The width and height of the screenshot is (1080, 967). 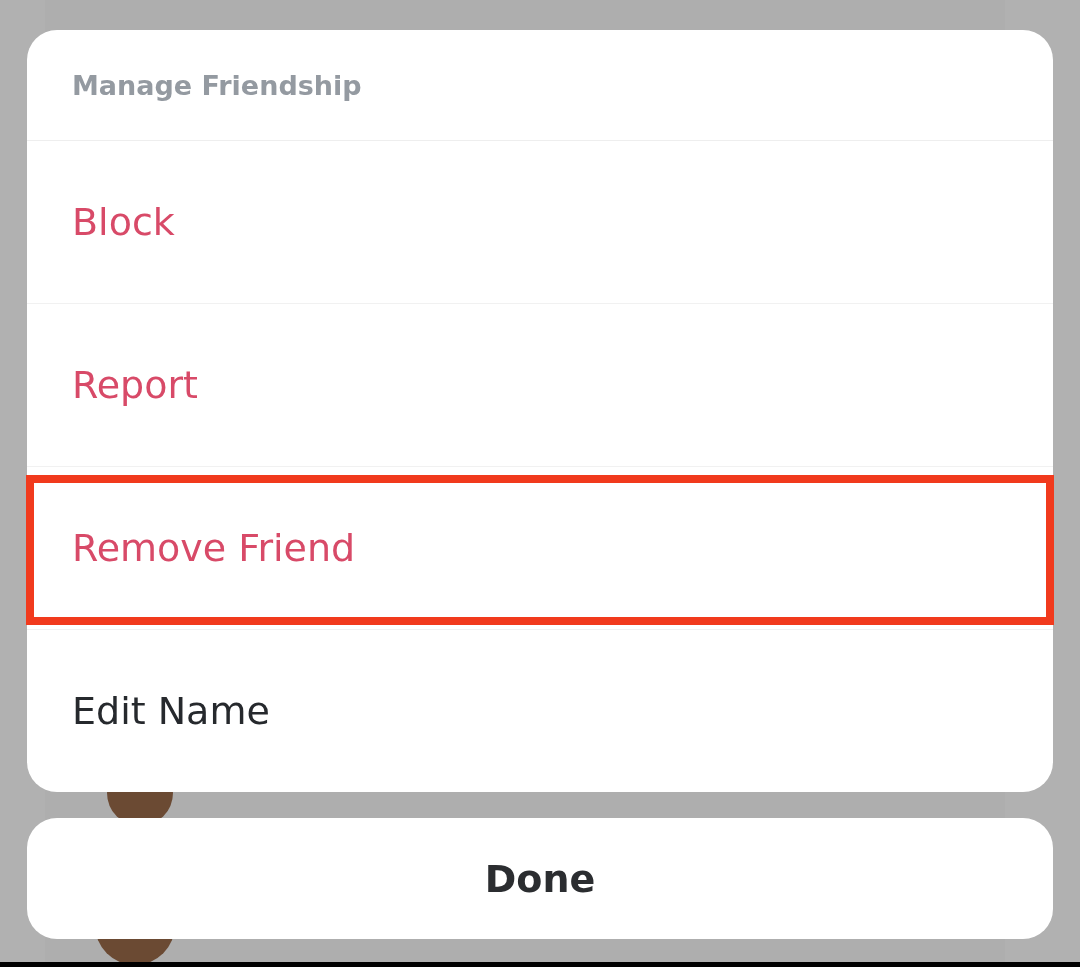 I want to click on menu-item: Remove Friend, so click(x=214, y=548).